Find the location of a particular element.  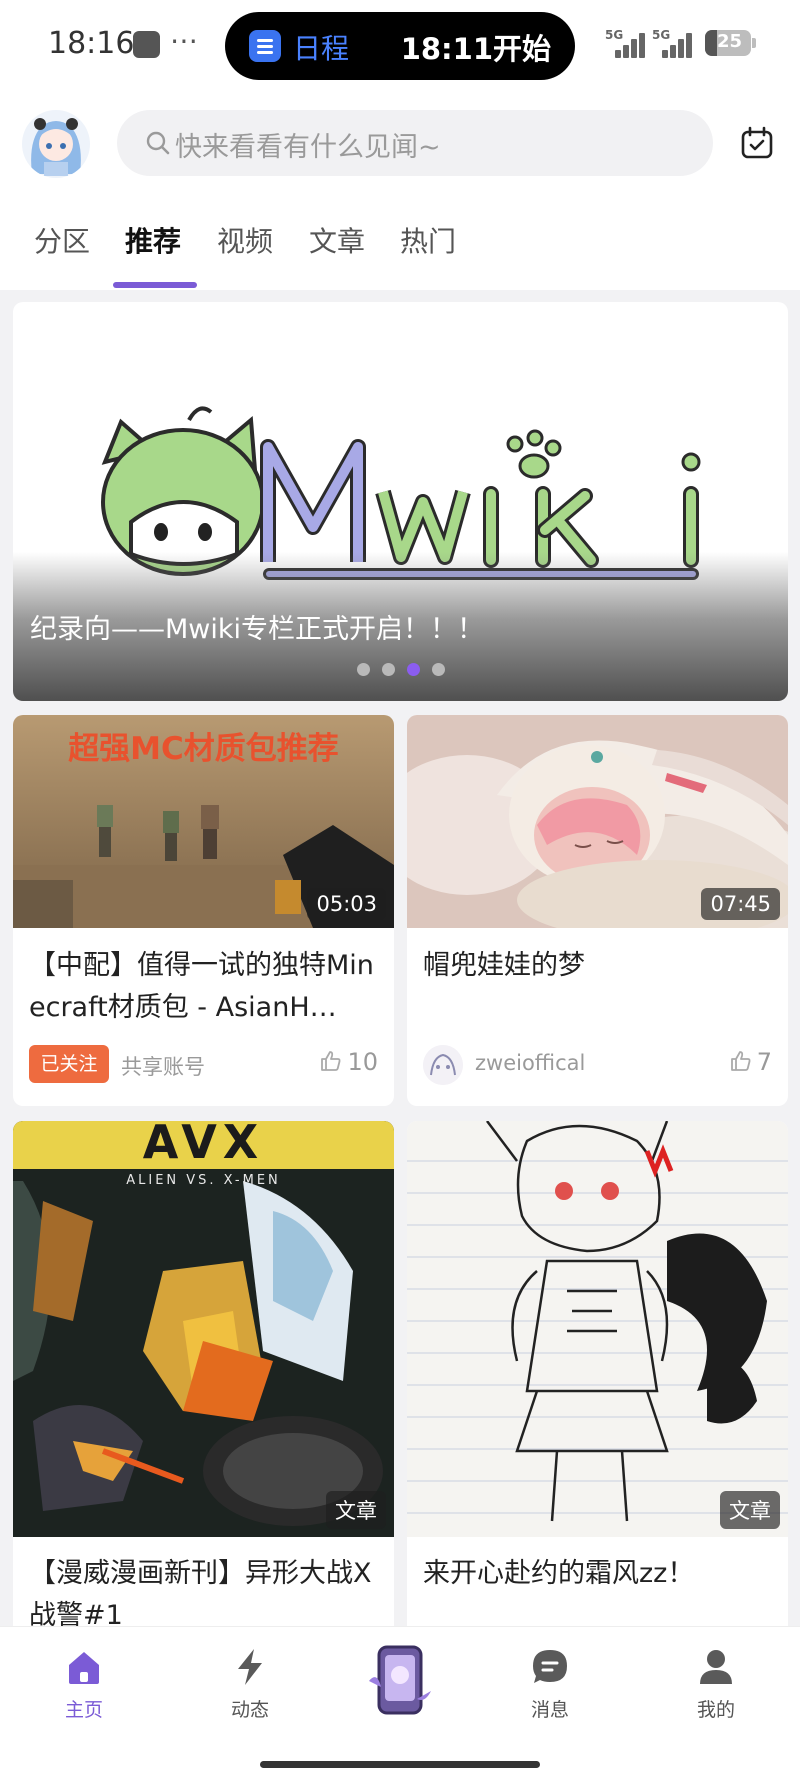

dynamic-island-schedule: 日程 18:11开始 is located at coordinates (400, 46).